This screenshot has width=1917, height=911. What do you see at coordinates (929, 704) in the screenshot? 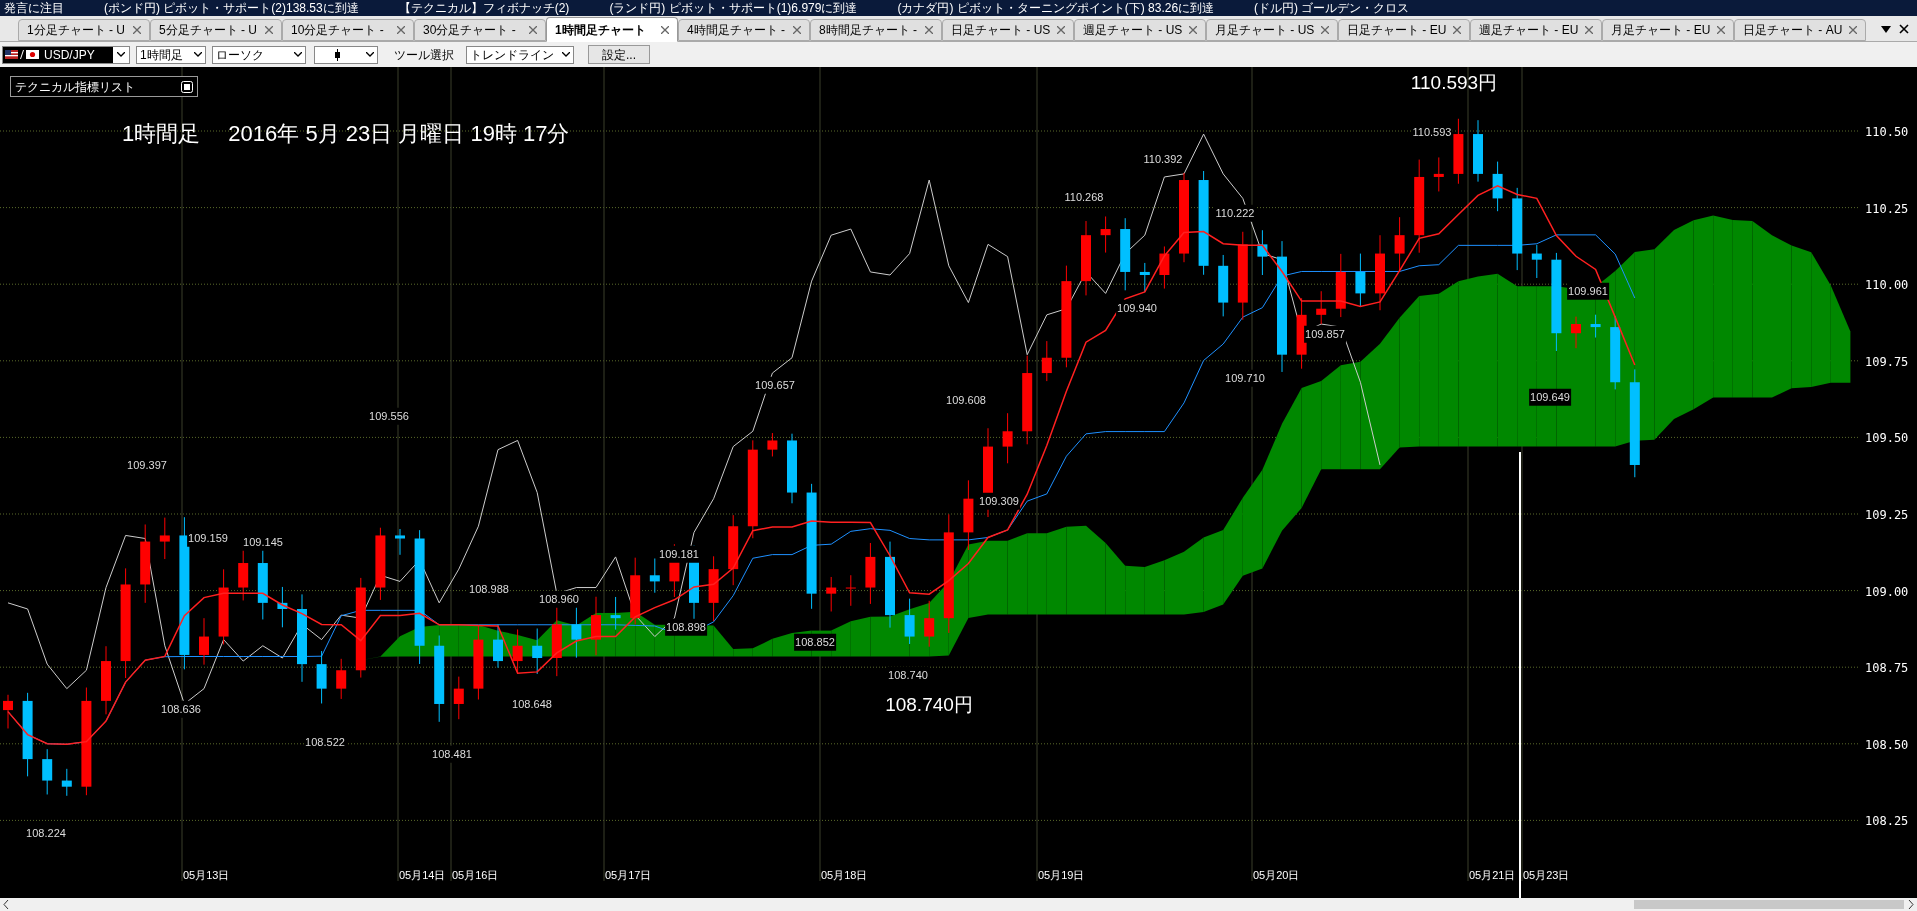
I see `low-price-label: 108.740円` at bounding box center [929, 704].